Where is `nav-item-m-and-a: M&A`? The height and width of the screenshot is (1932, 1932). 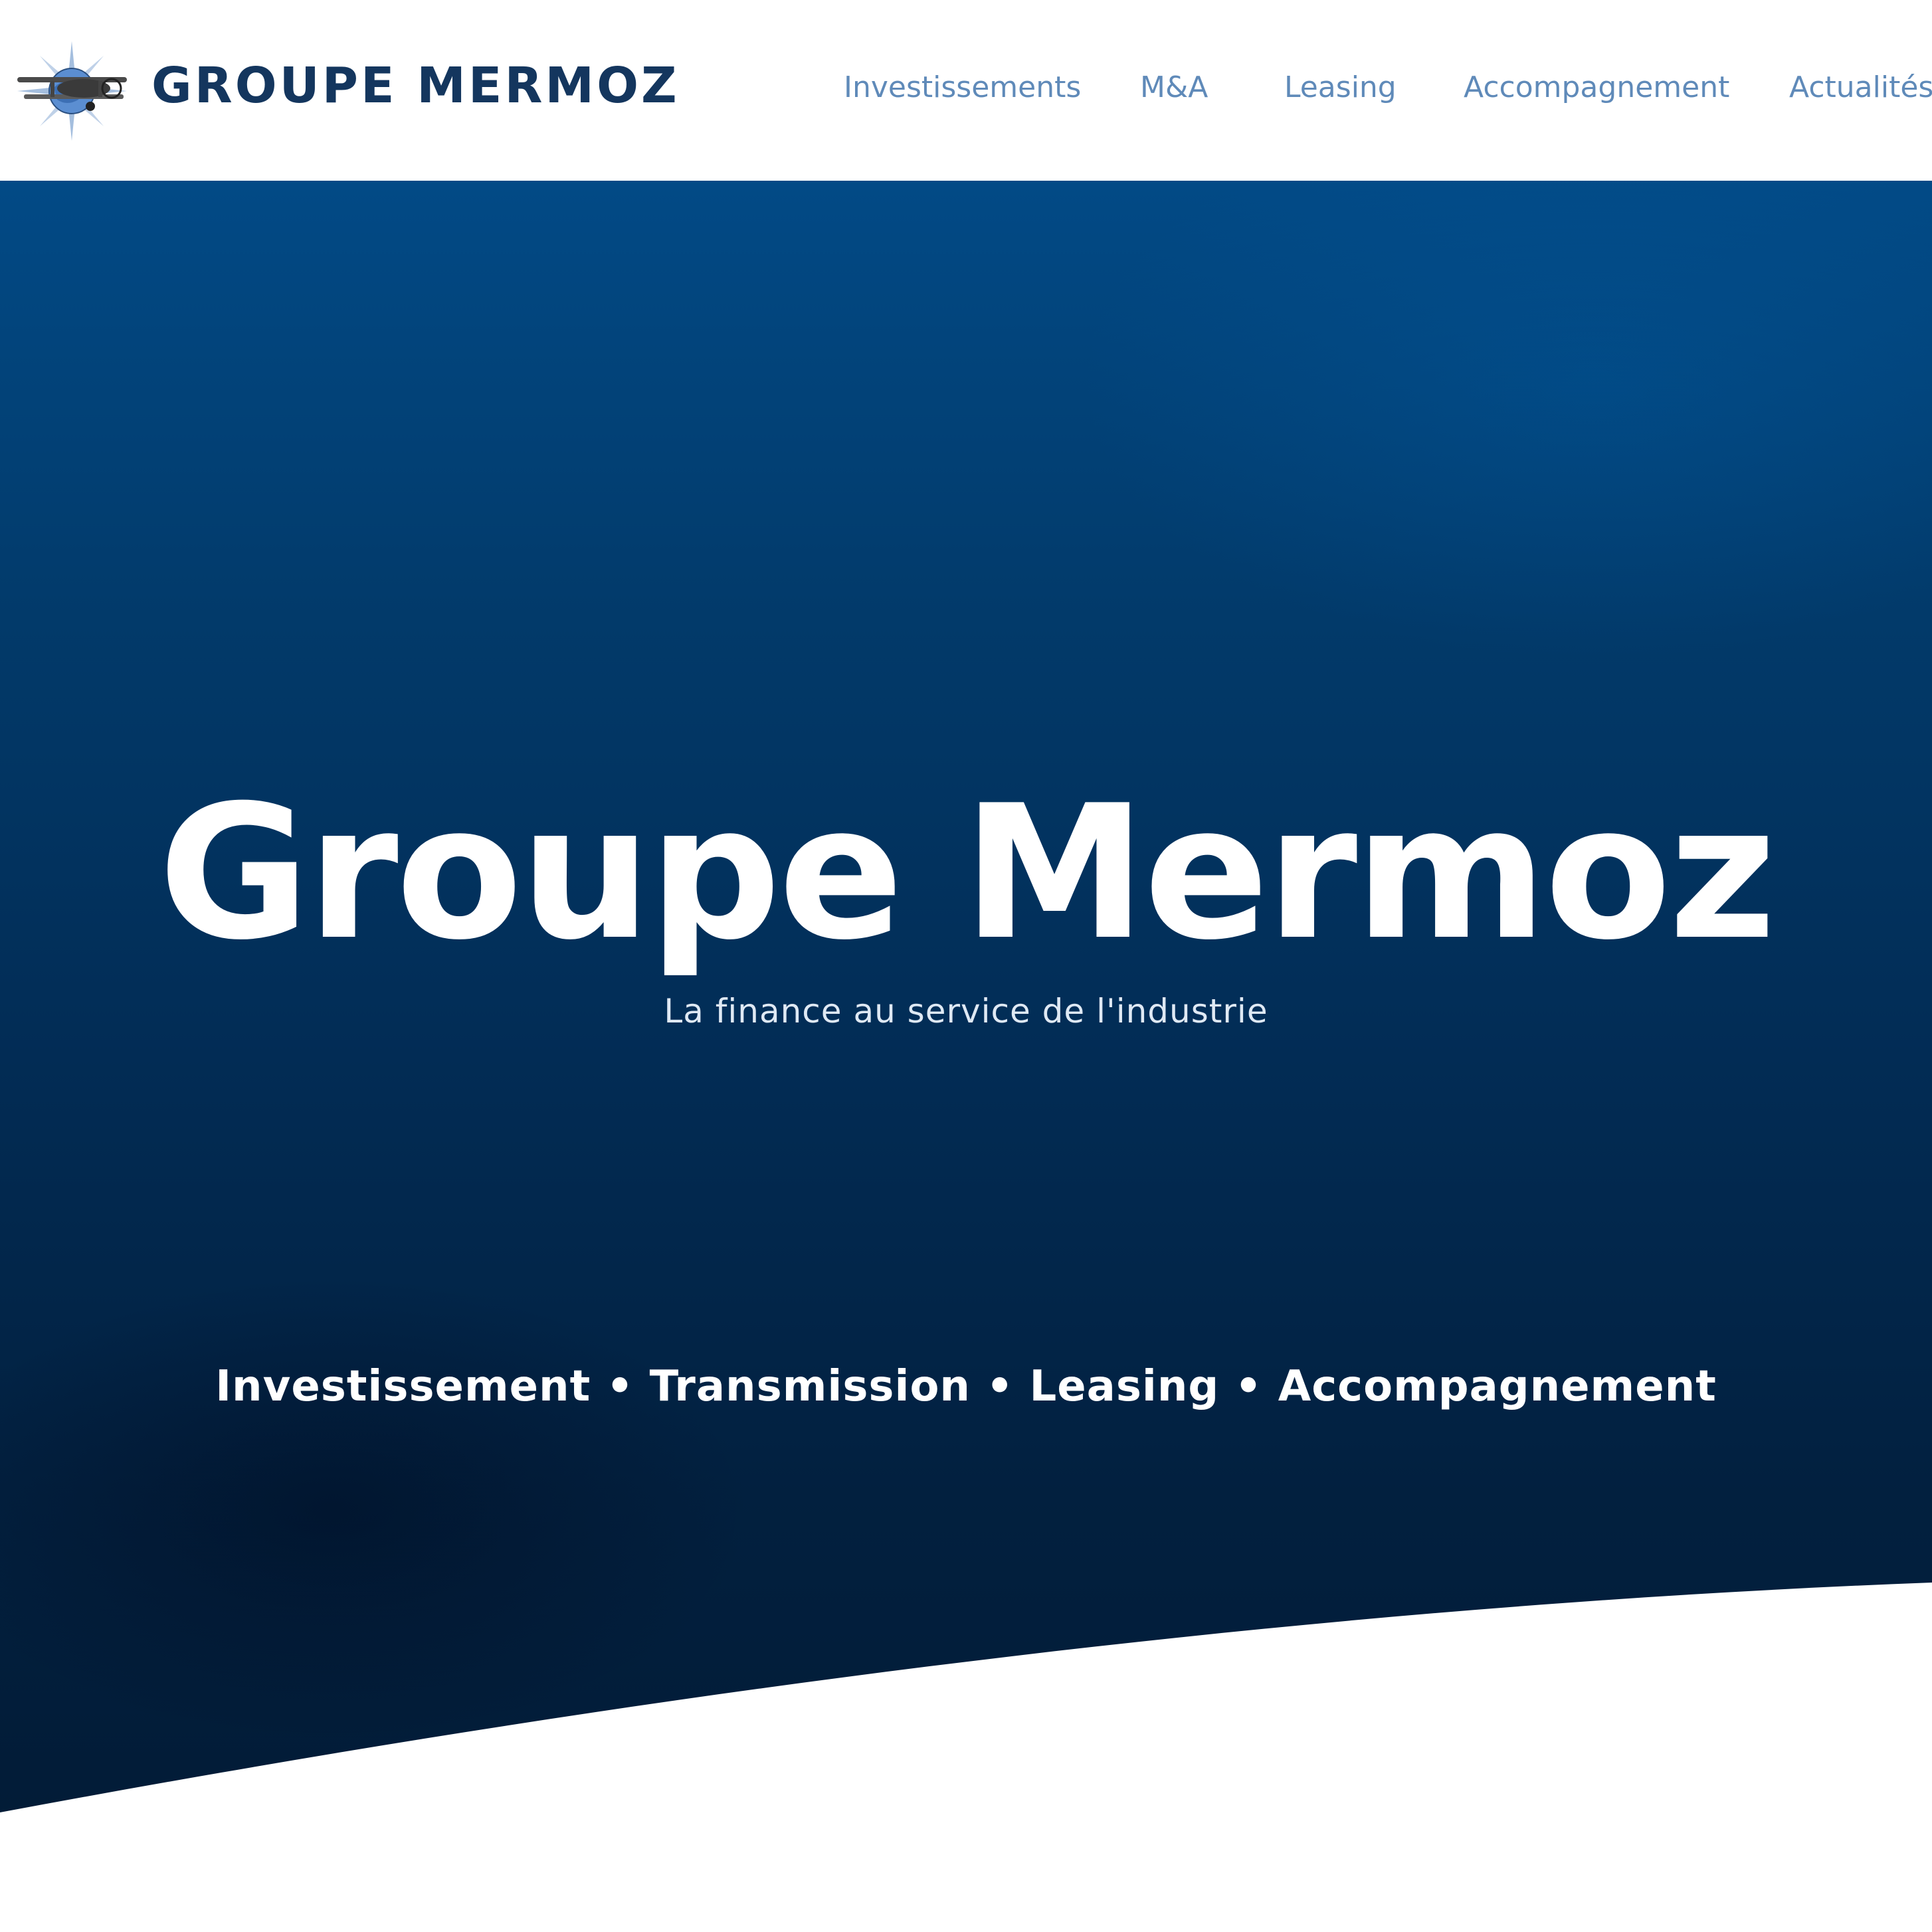
nav-item-m-and-a: M&A is located at coordinates (1174, 87).